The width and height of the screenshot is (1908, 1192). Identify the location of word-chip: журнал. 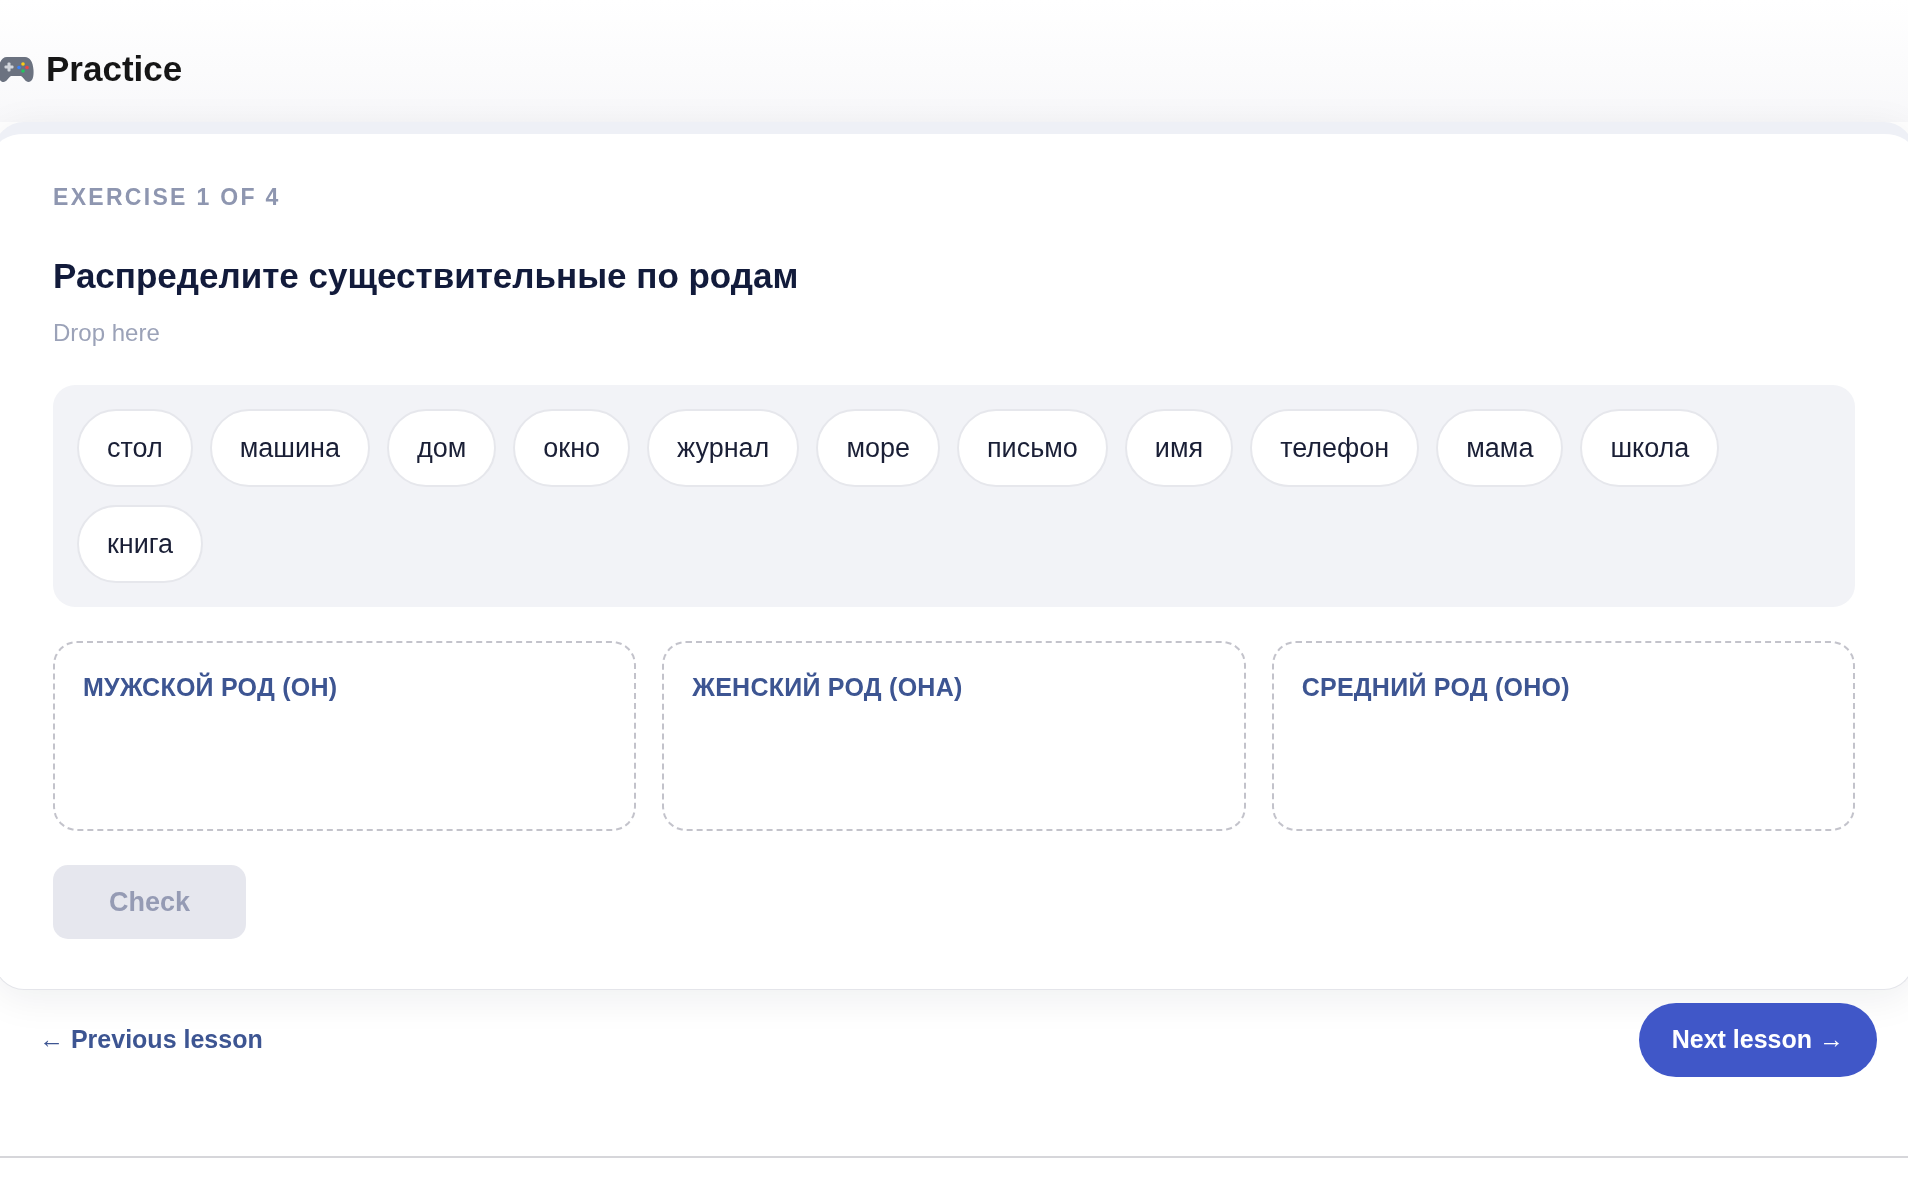
(723, 448).